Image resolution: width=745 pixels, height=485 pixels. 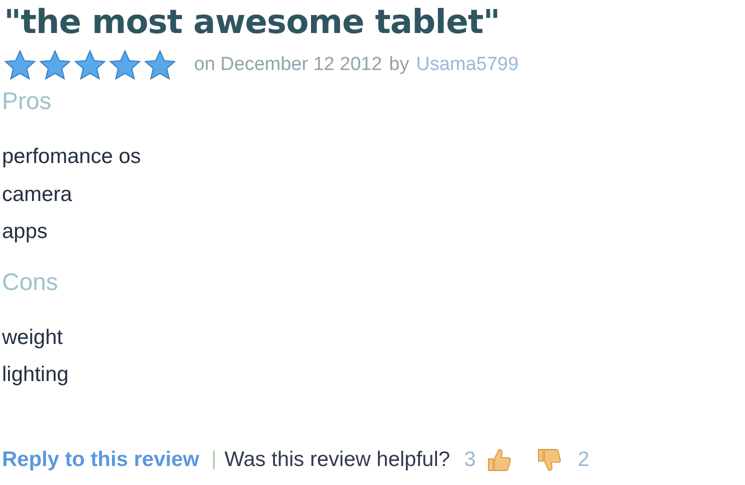 What do you see at coordinates (467, 65) in the screenshot?
I see `author-link: Usama5799` at bounding box center [467, 65].